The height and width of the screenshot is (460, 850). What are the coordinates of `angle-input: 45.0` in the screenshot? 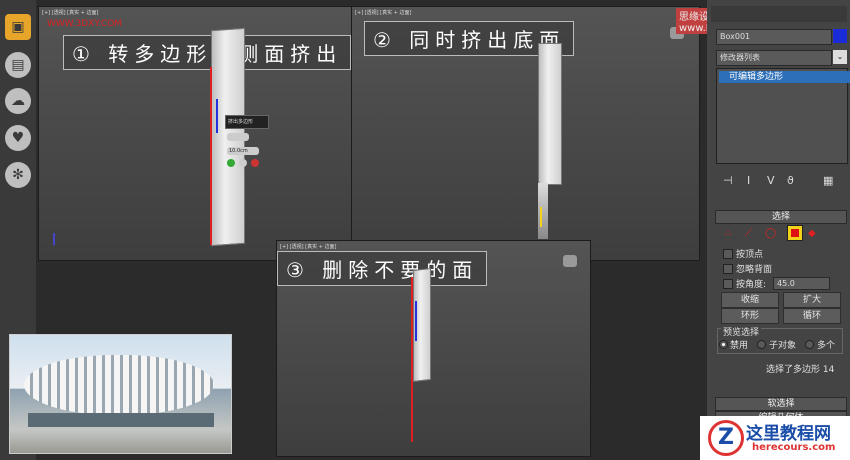 It's located at (801, 283).